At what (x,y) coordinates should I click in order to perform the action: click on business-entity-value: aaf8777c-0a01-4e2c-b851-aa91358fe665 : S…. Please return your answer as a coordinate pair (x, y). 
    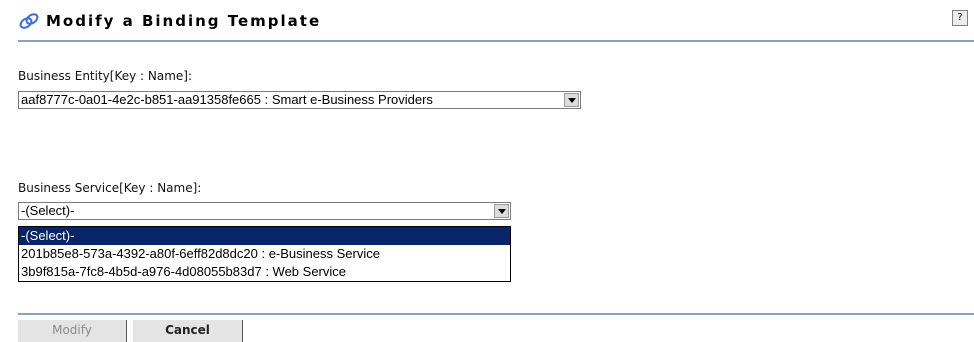
    Looking at the image, I should click on (227, 99).